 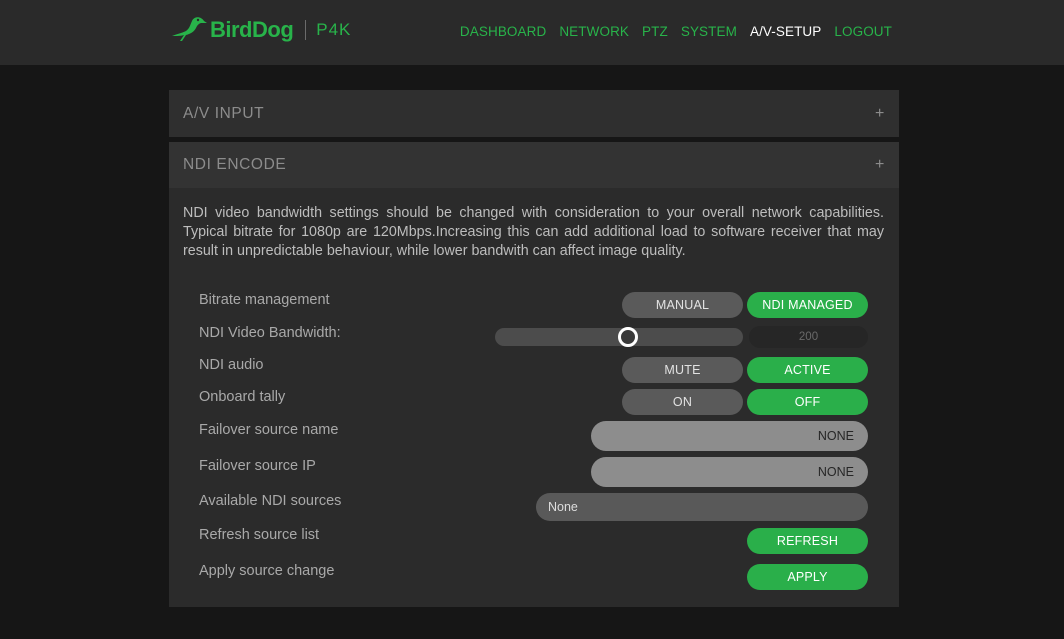 I want to click on tally-off-button: OFF, so click(x=807, y=402).